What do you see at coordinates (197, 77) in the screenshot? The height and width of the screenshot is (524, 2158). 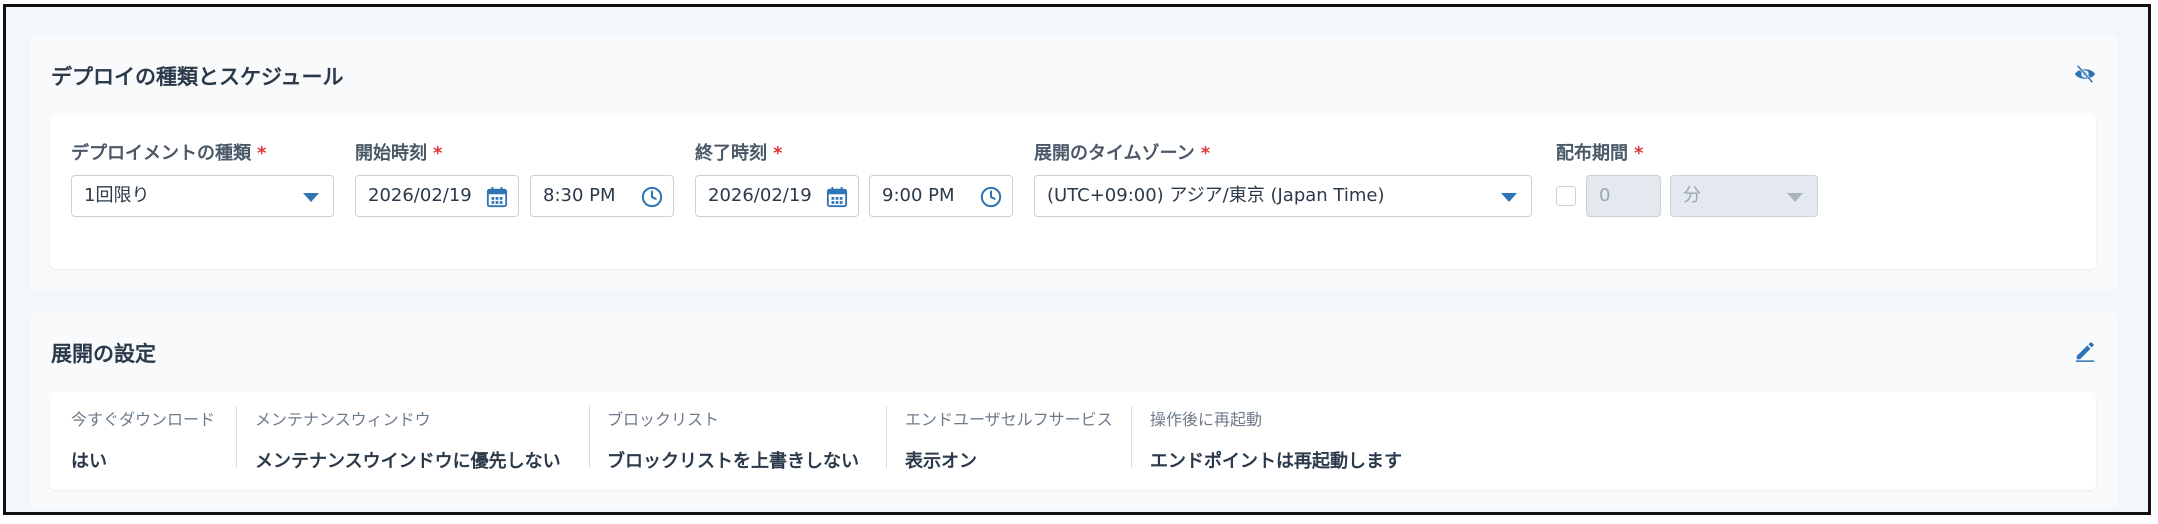 I see `schedule-section-title: デプロイの種類とスケジュール` at bounding box center [197, 77].